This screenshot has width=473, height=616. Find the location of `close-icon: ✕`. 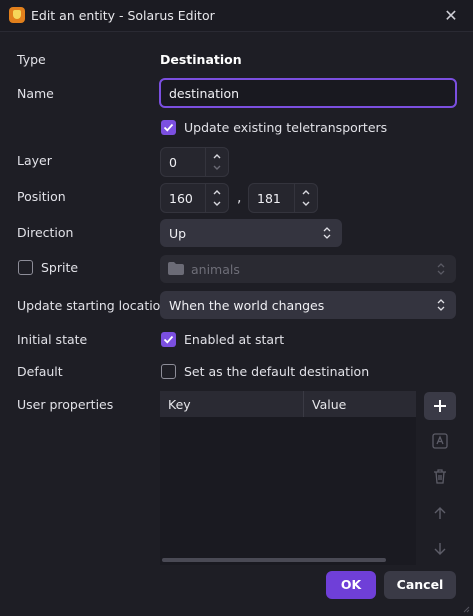

close-icon: ✕ is located at coordinates (451, 16).